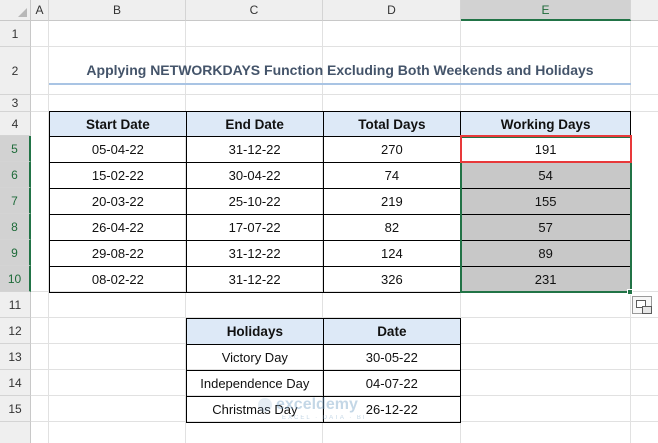 The height and width of the screenshot is (443, 658). Describe the element at coordinates (118, 175) in the screenshot. I see `cell-start-date: 15-02-22` at that location.